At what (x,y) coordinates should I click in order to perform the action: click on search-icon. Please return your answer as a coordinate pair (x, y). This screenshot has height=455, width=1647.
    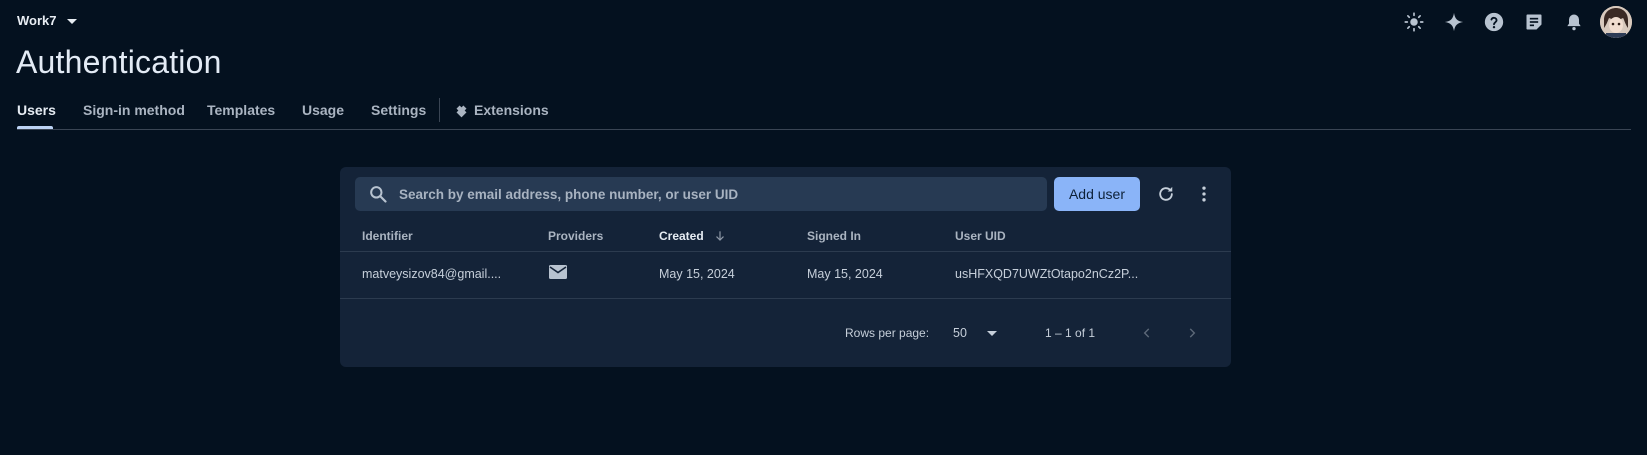
    Looking at the image, I should click on (378, 194).